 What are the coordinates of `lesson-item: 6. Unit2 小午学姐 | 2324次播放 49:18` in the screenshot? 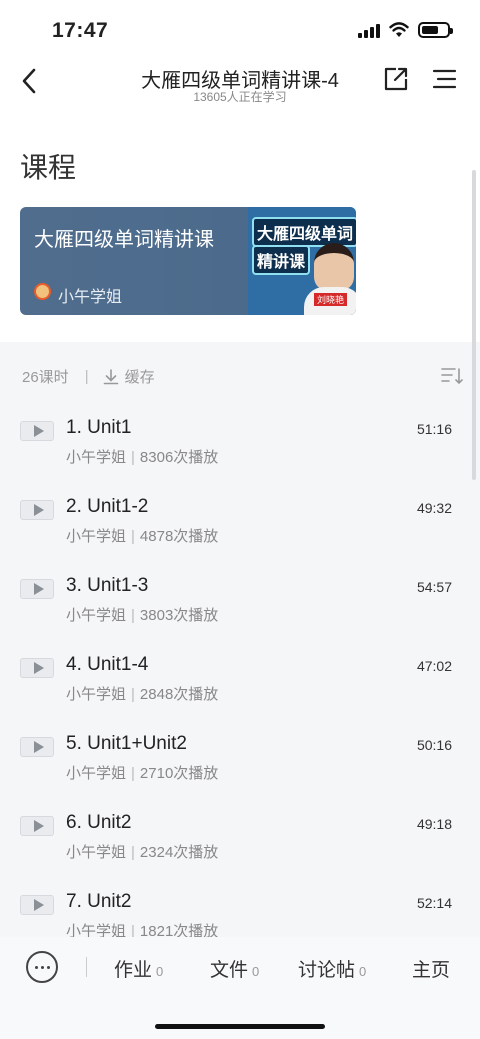 It's located at (240, 845).